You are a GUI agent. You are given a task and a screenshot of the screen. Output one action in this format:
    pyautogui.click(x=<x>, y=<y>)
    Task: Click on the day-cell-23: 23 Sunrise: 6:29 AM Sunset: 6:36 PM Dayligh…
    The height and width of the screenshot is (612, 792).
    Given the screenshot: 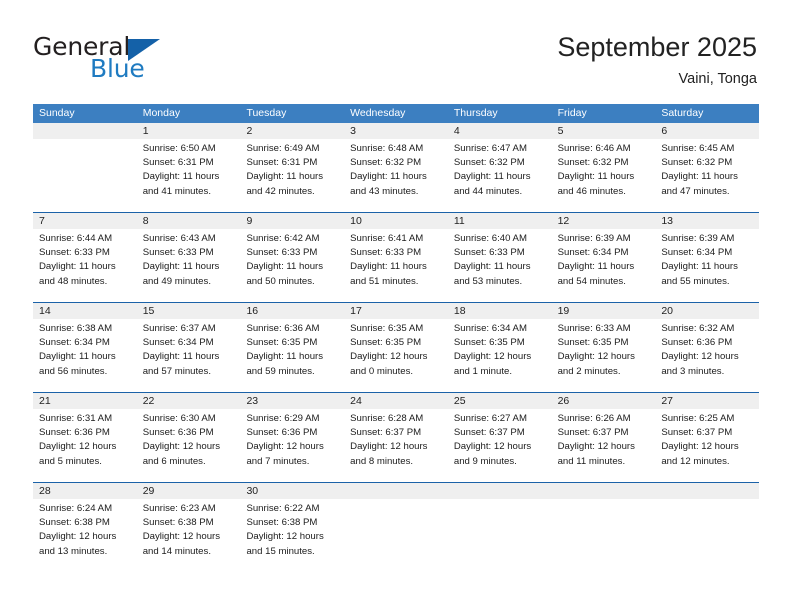 What is the action you would take?
    pyautogui.click(x=292, y=437)
    